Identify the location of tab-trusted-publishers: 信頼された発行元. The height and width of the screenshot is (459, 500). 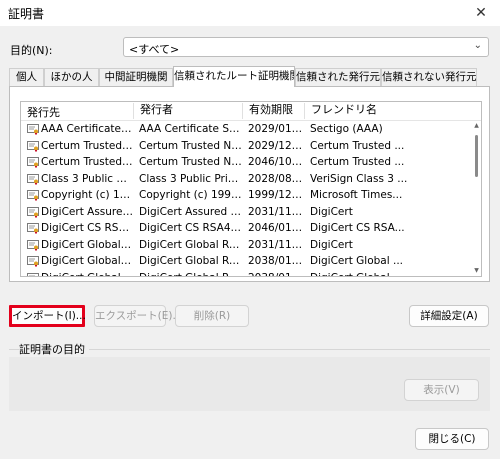
(338, 77).